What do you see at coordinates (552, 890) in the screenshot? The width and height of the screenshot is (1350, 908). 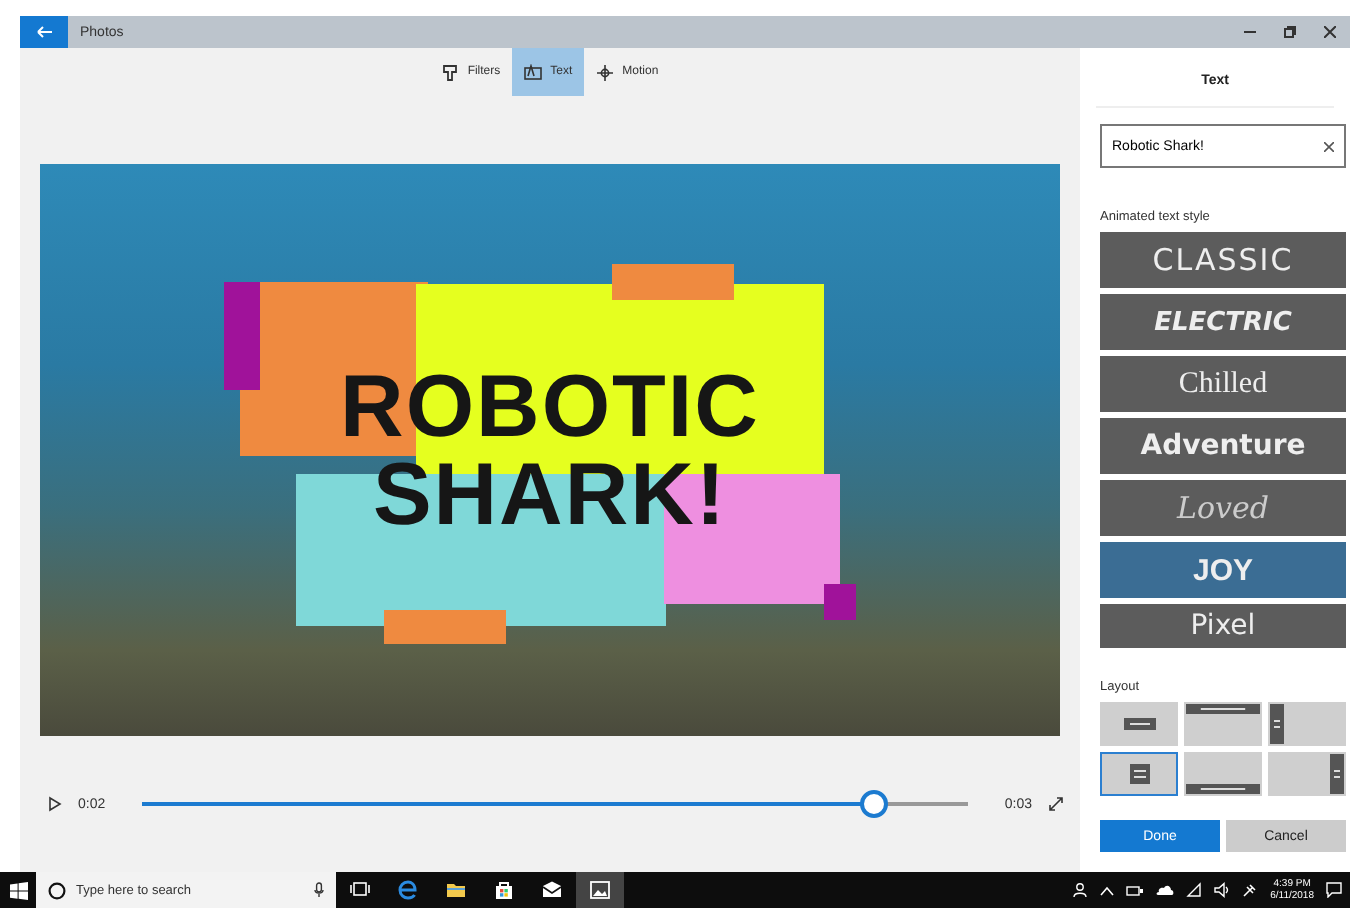 I see `envelope-icon` at bounding box center [552, 890].